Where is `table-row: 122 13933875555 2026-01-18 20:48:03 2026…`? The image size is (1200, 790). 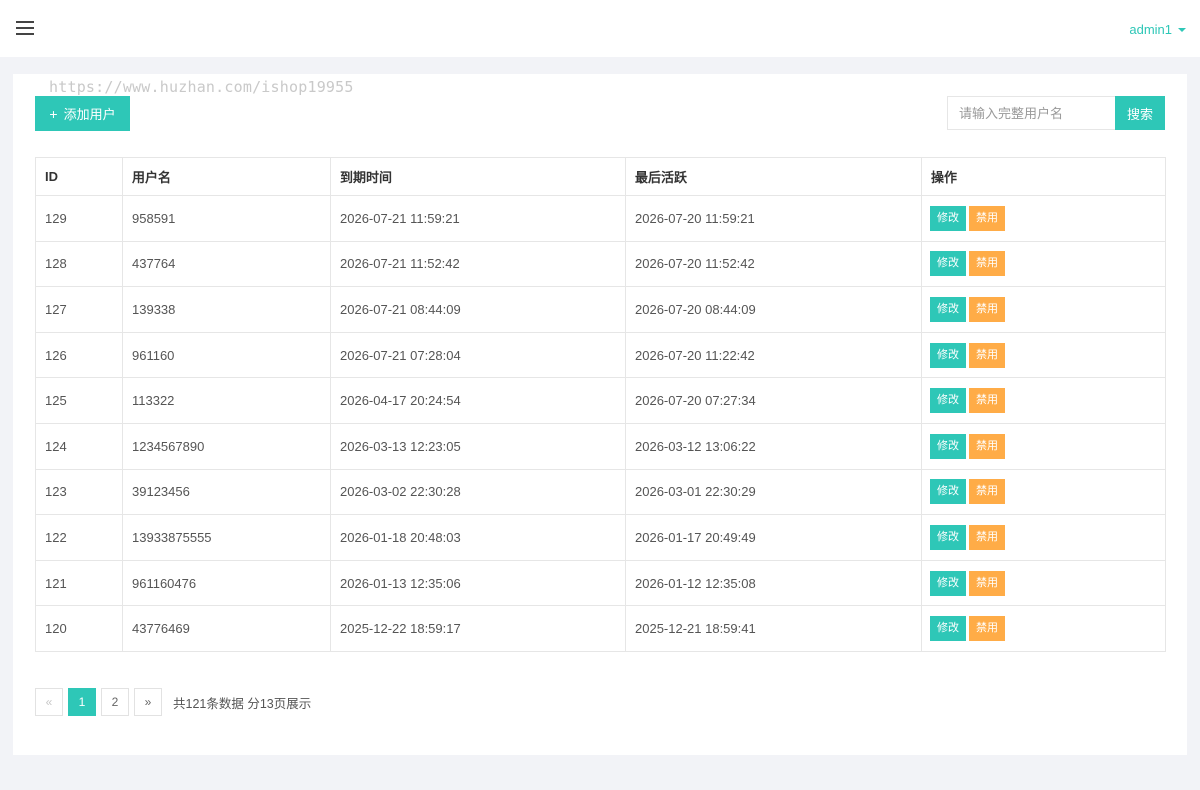 table-row: 122 13933875555 2026-01-18 20:48:03 2026… is located at coordinates (600, 537).